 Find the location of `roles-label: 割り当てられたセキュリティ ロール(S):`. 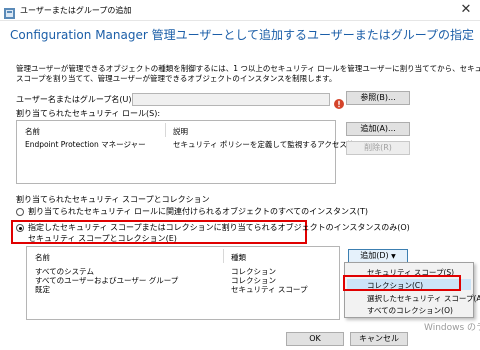

roles-label: 割り当てられたセキュリティ ロール(S): is located at coordinates (88, 113).